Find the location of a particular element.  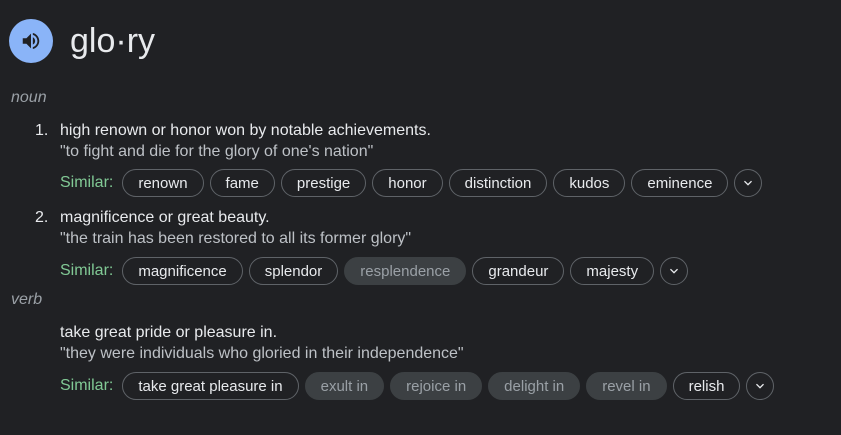

similar-chip: renown is located at coordinates (163, 183).